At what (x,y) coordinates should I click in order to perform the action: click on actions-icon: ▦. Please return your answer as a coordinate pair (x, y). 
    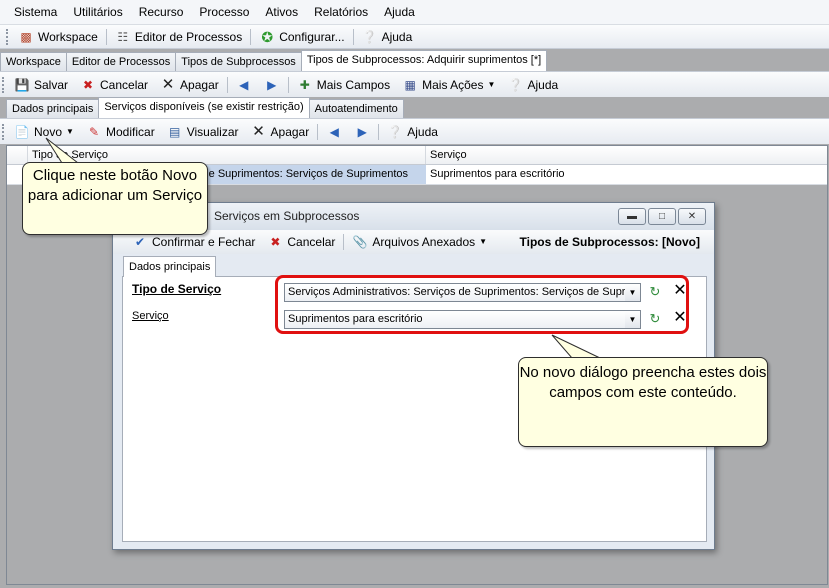
    Looking at the image, I should click on (410, 84).